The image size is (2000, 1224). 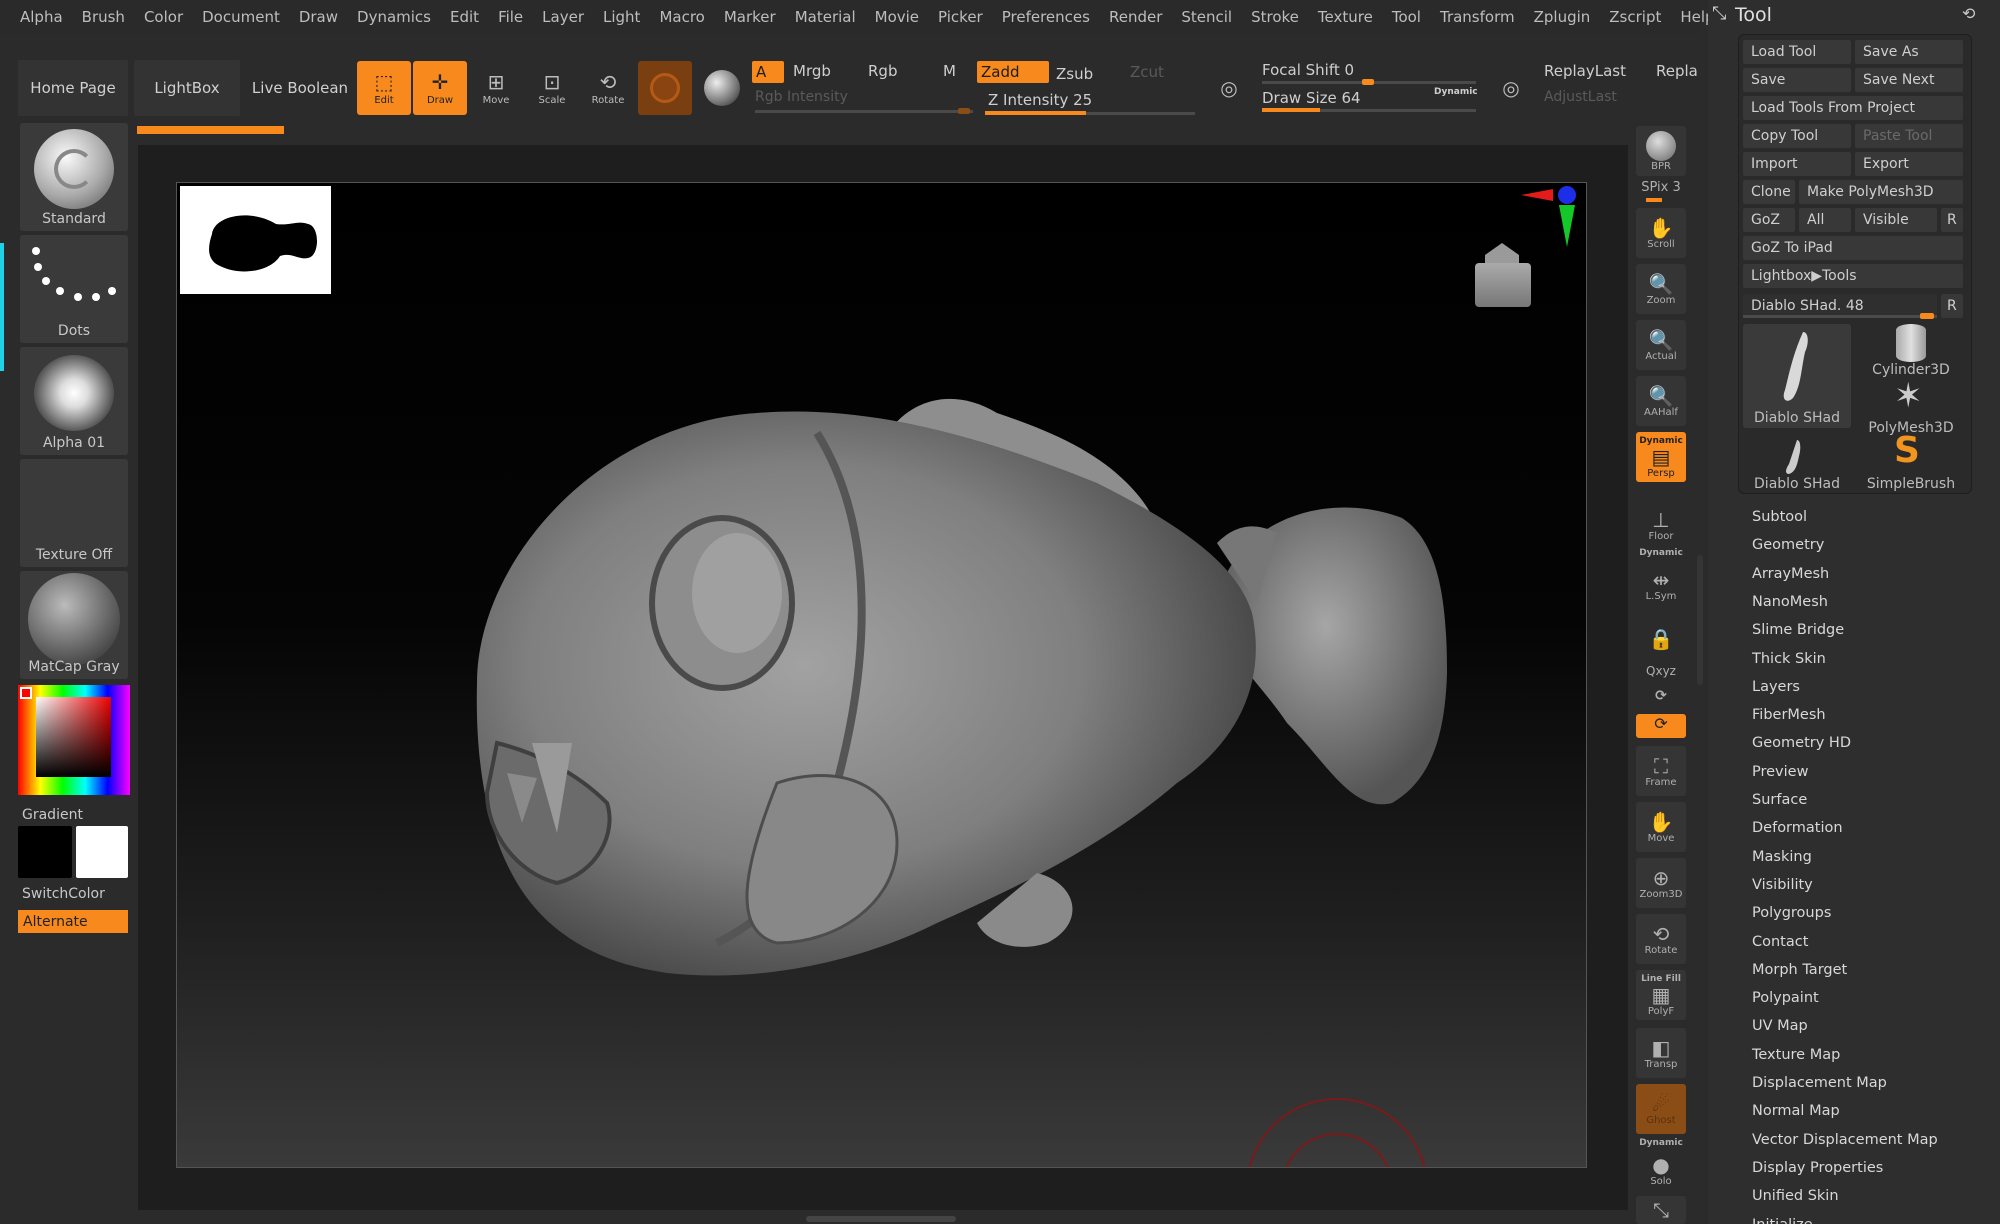 I want to click on diablo-shad-small-tool: Diablo SHad, so click(x=1797, y=464).